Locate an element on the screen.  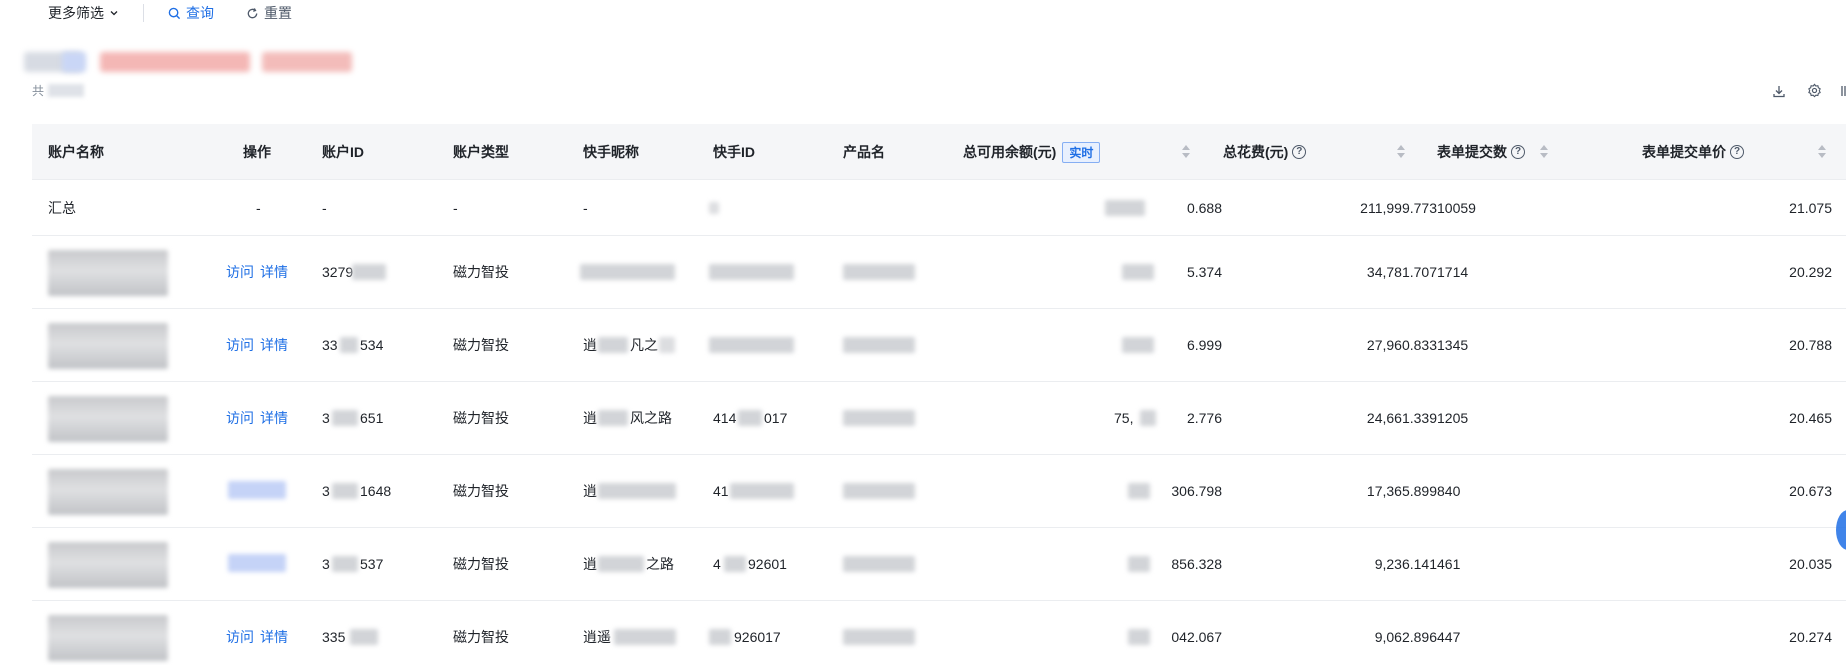
balance-cell: 306.798 is located at coordinates (1196, 491).